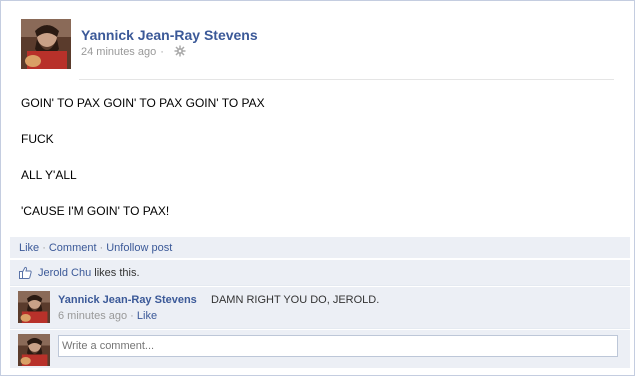 Image resolution: width=635 pixels, height=376 pixels. Describe the element at coordinates (25, 272) in the screenshot. I see `thumbs-up-icon` at that location.